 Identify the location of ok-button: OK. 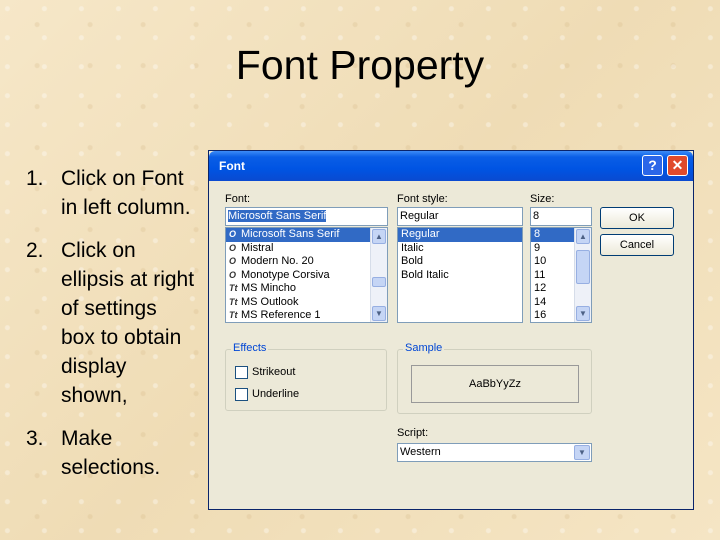
(637, 218).